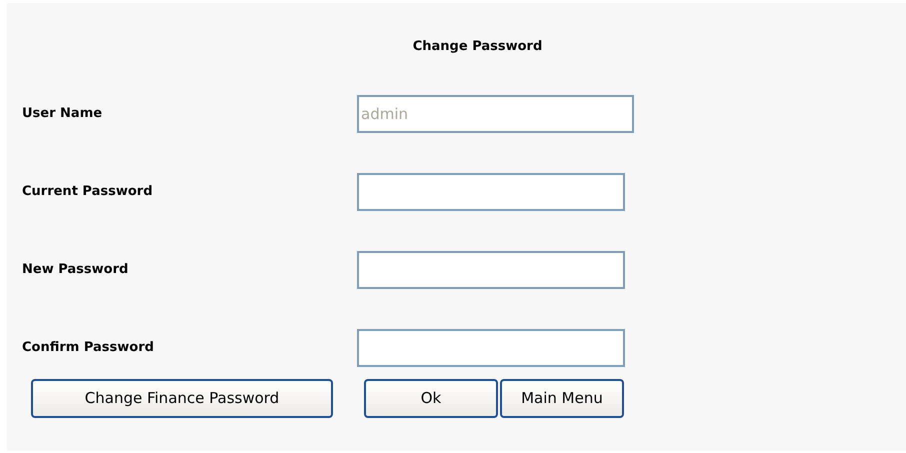 Image resolution: width=906 pixels, height=453 pixels. What do you see at coordinates (182, 398) in the screenshot?
I see `form-button: Change Finance Password` at bounding box center [182, 398].